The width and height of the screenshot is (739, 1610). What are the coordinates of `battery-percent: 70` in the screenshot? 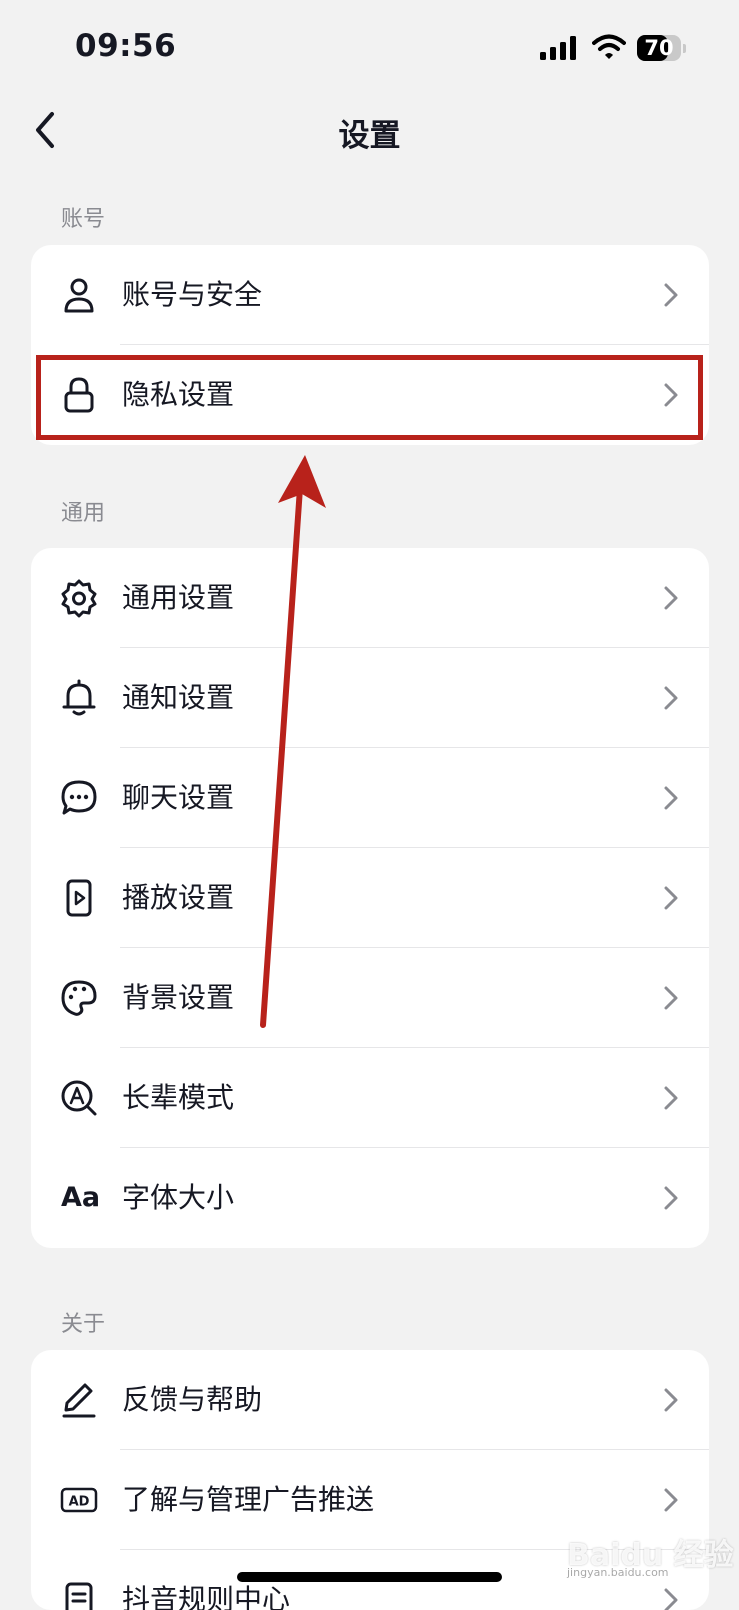 It's located at (659, 48).